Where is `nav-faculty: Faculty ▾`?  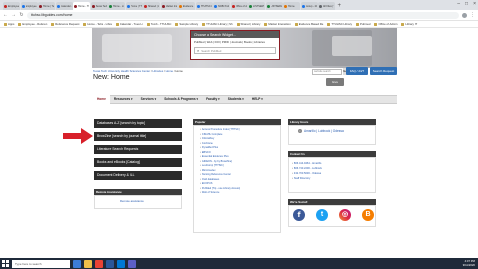
nav-faculty: Faculty ▾ is located at coordinates (213, 99).